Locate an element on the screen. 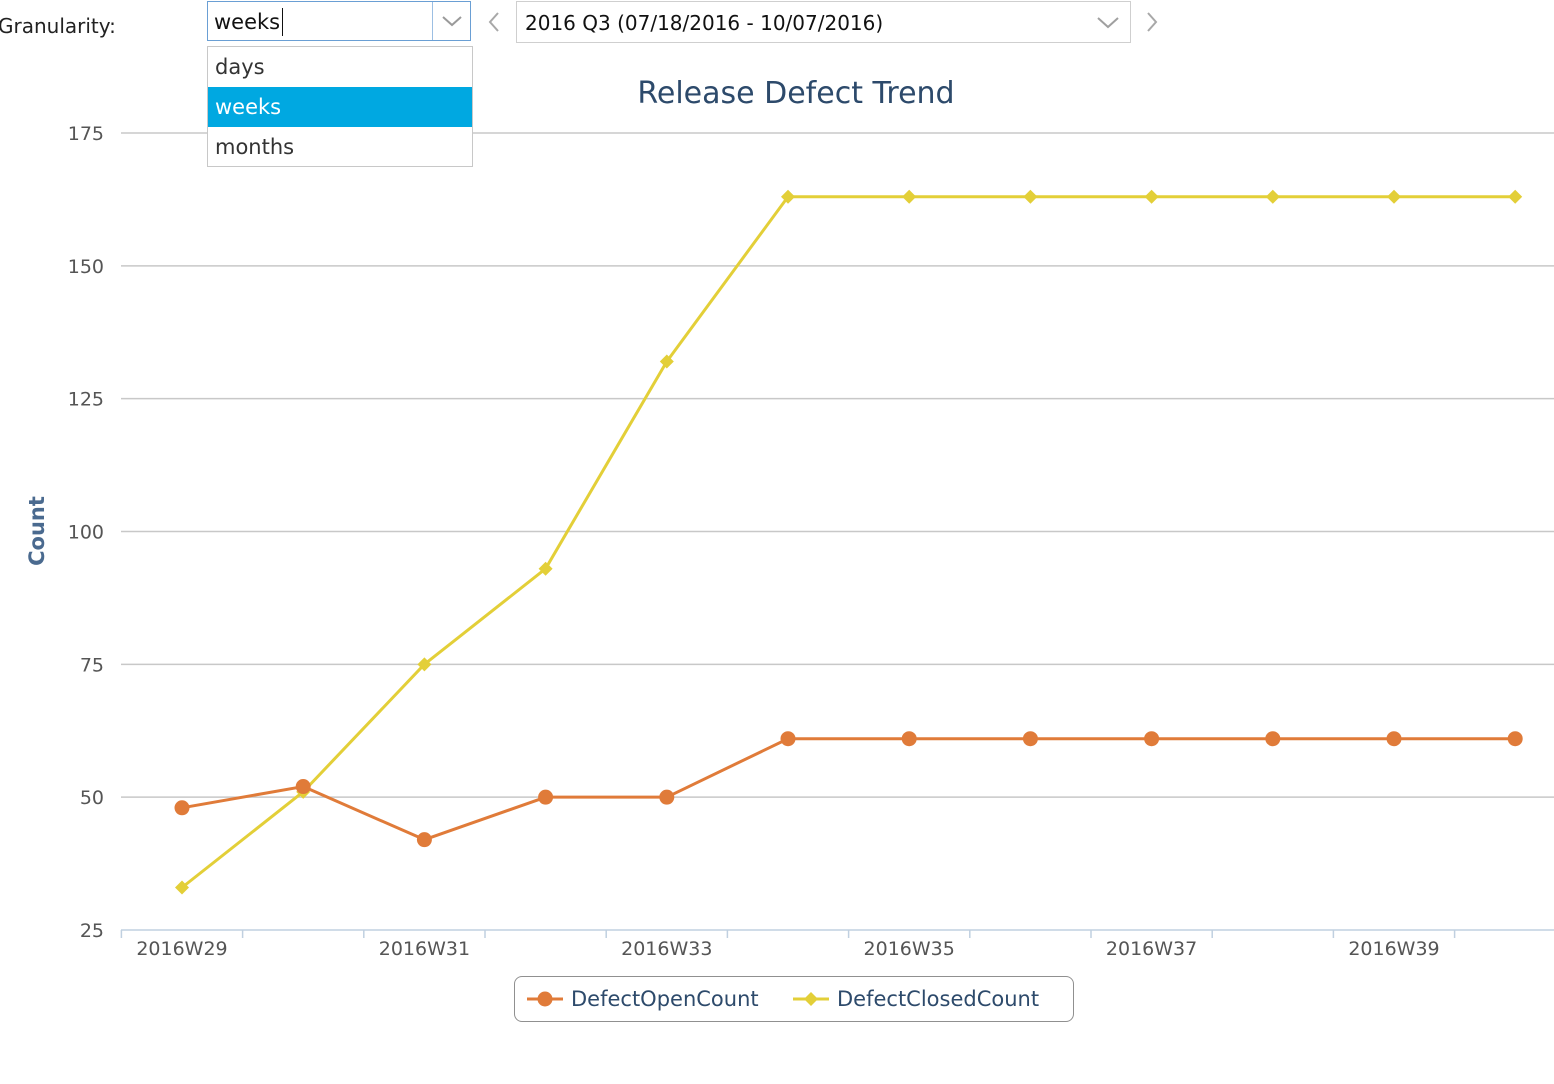  series-line-DefectOpenCount is located at coordinates (848, 789).